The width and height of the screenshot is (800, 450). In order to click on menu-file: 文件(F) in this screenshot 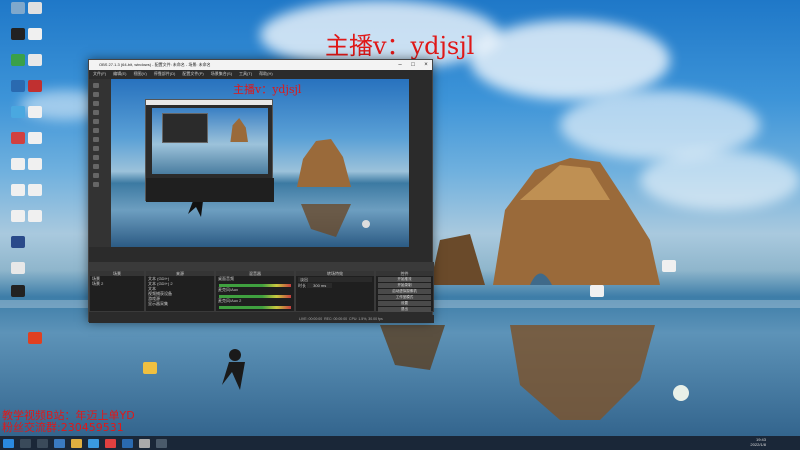, I will do `click(99, 74)`.